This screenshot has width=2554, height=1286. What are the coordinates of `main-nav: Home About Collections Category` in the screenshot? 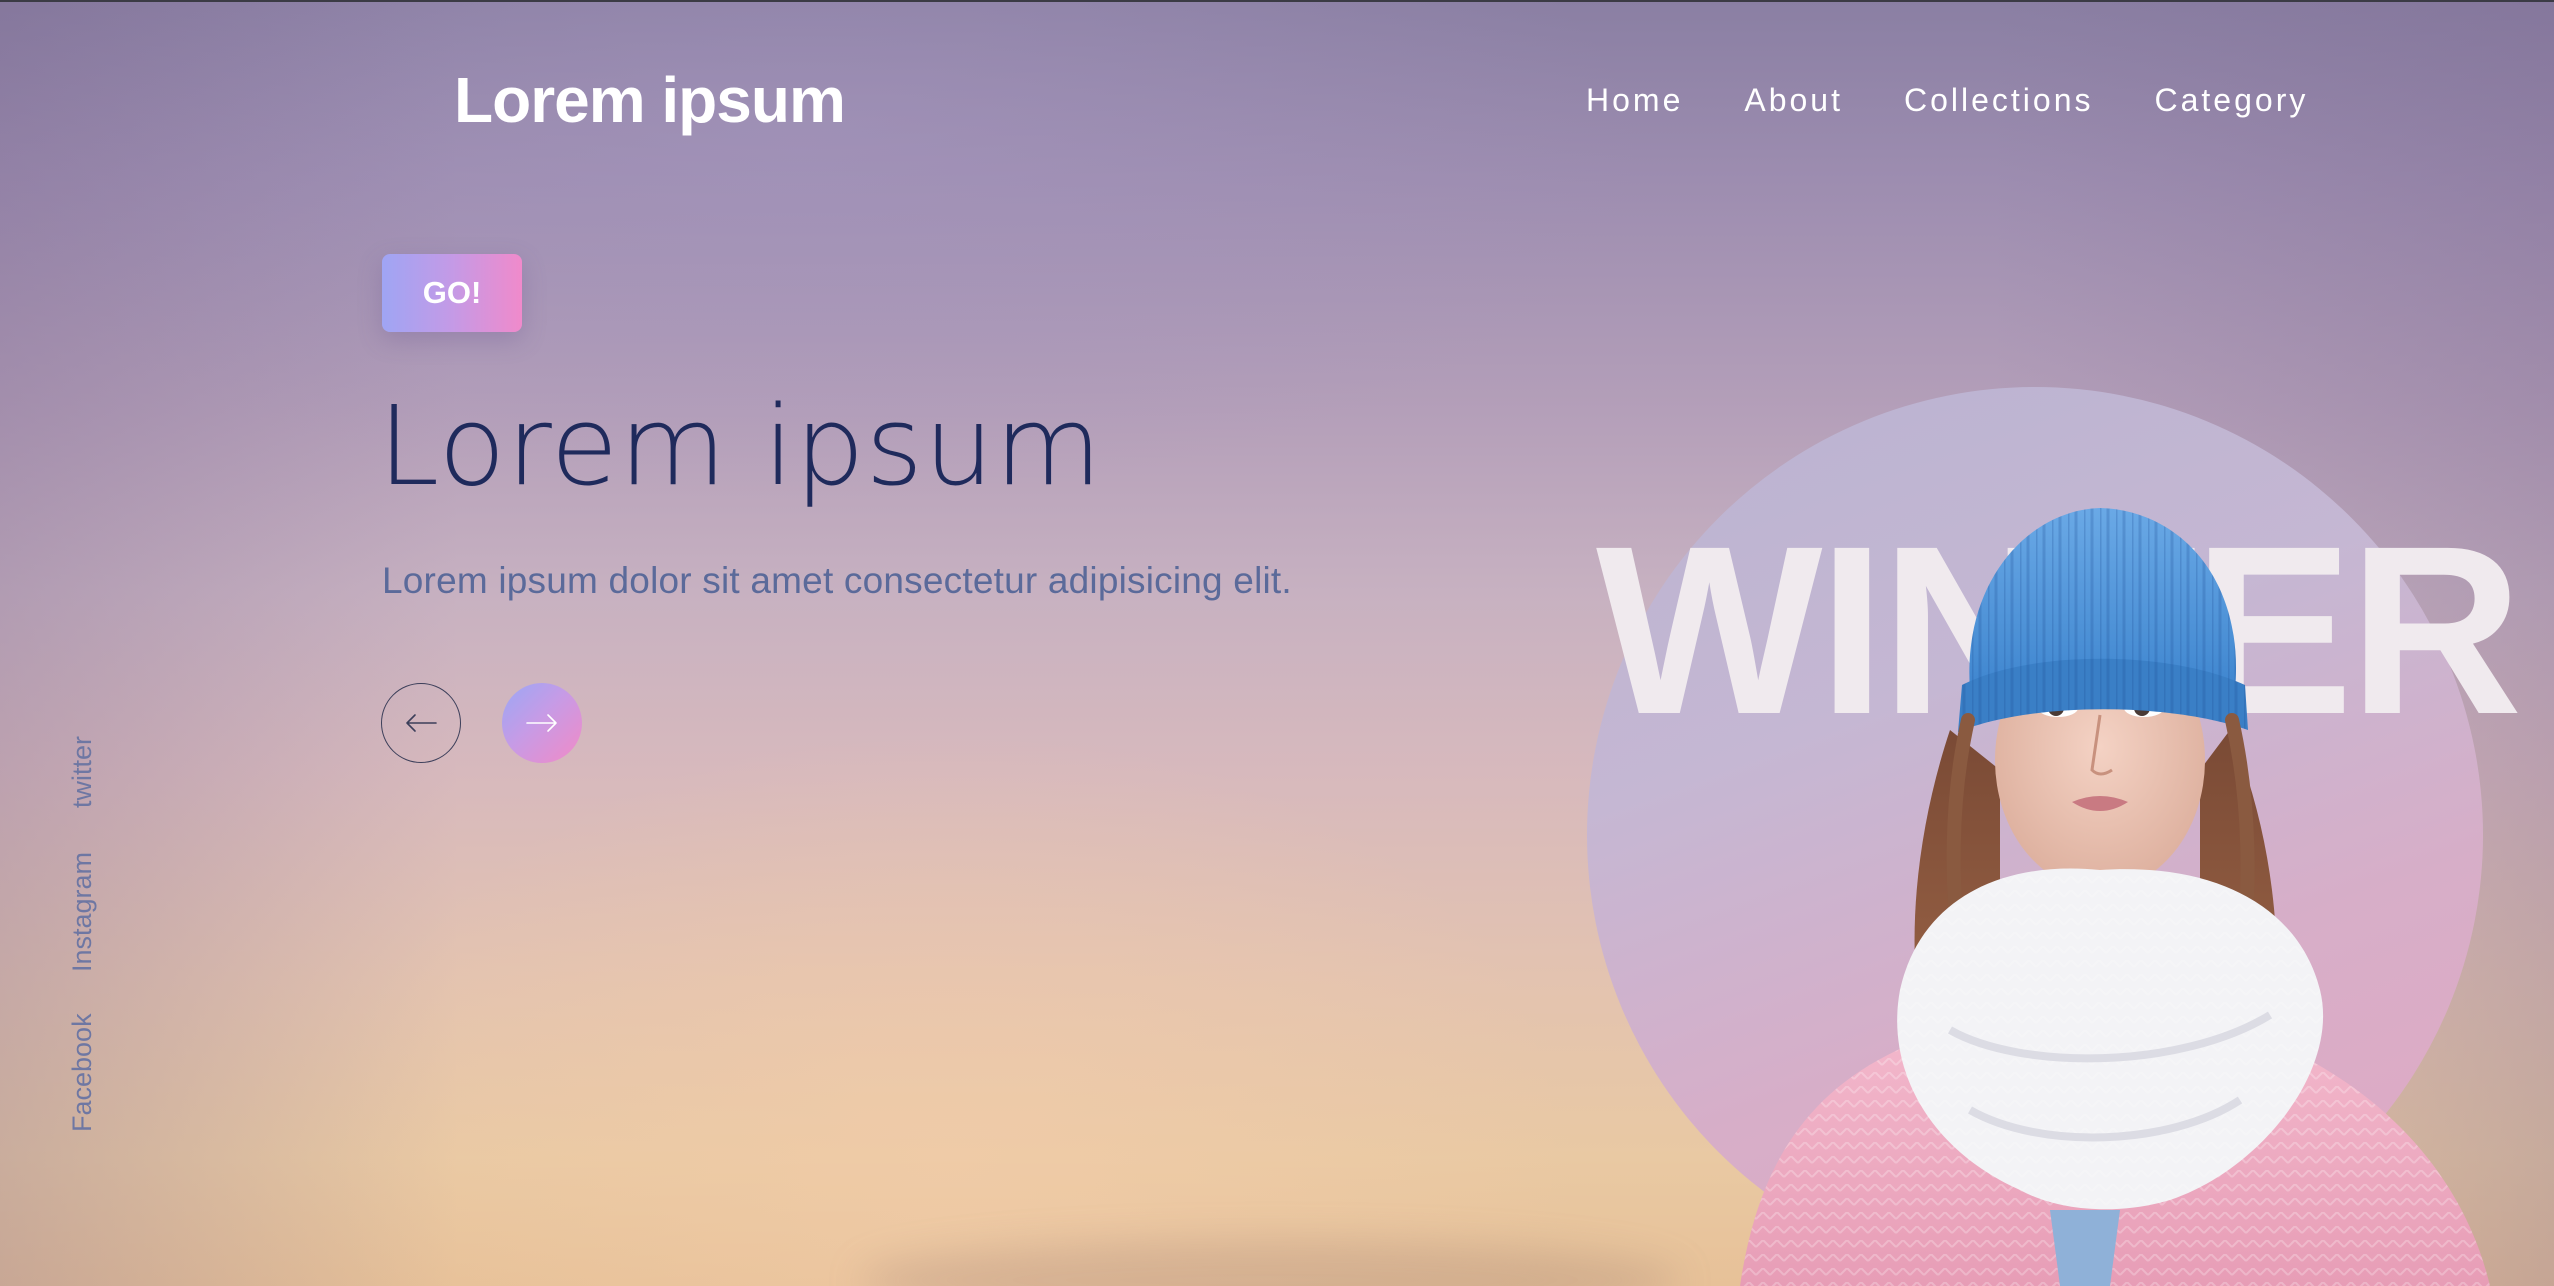 It's located at (1947, 100).